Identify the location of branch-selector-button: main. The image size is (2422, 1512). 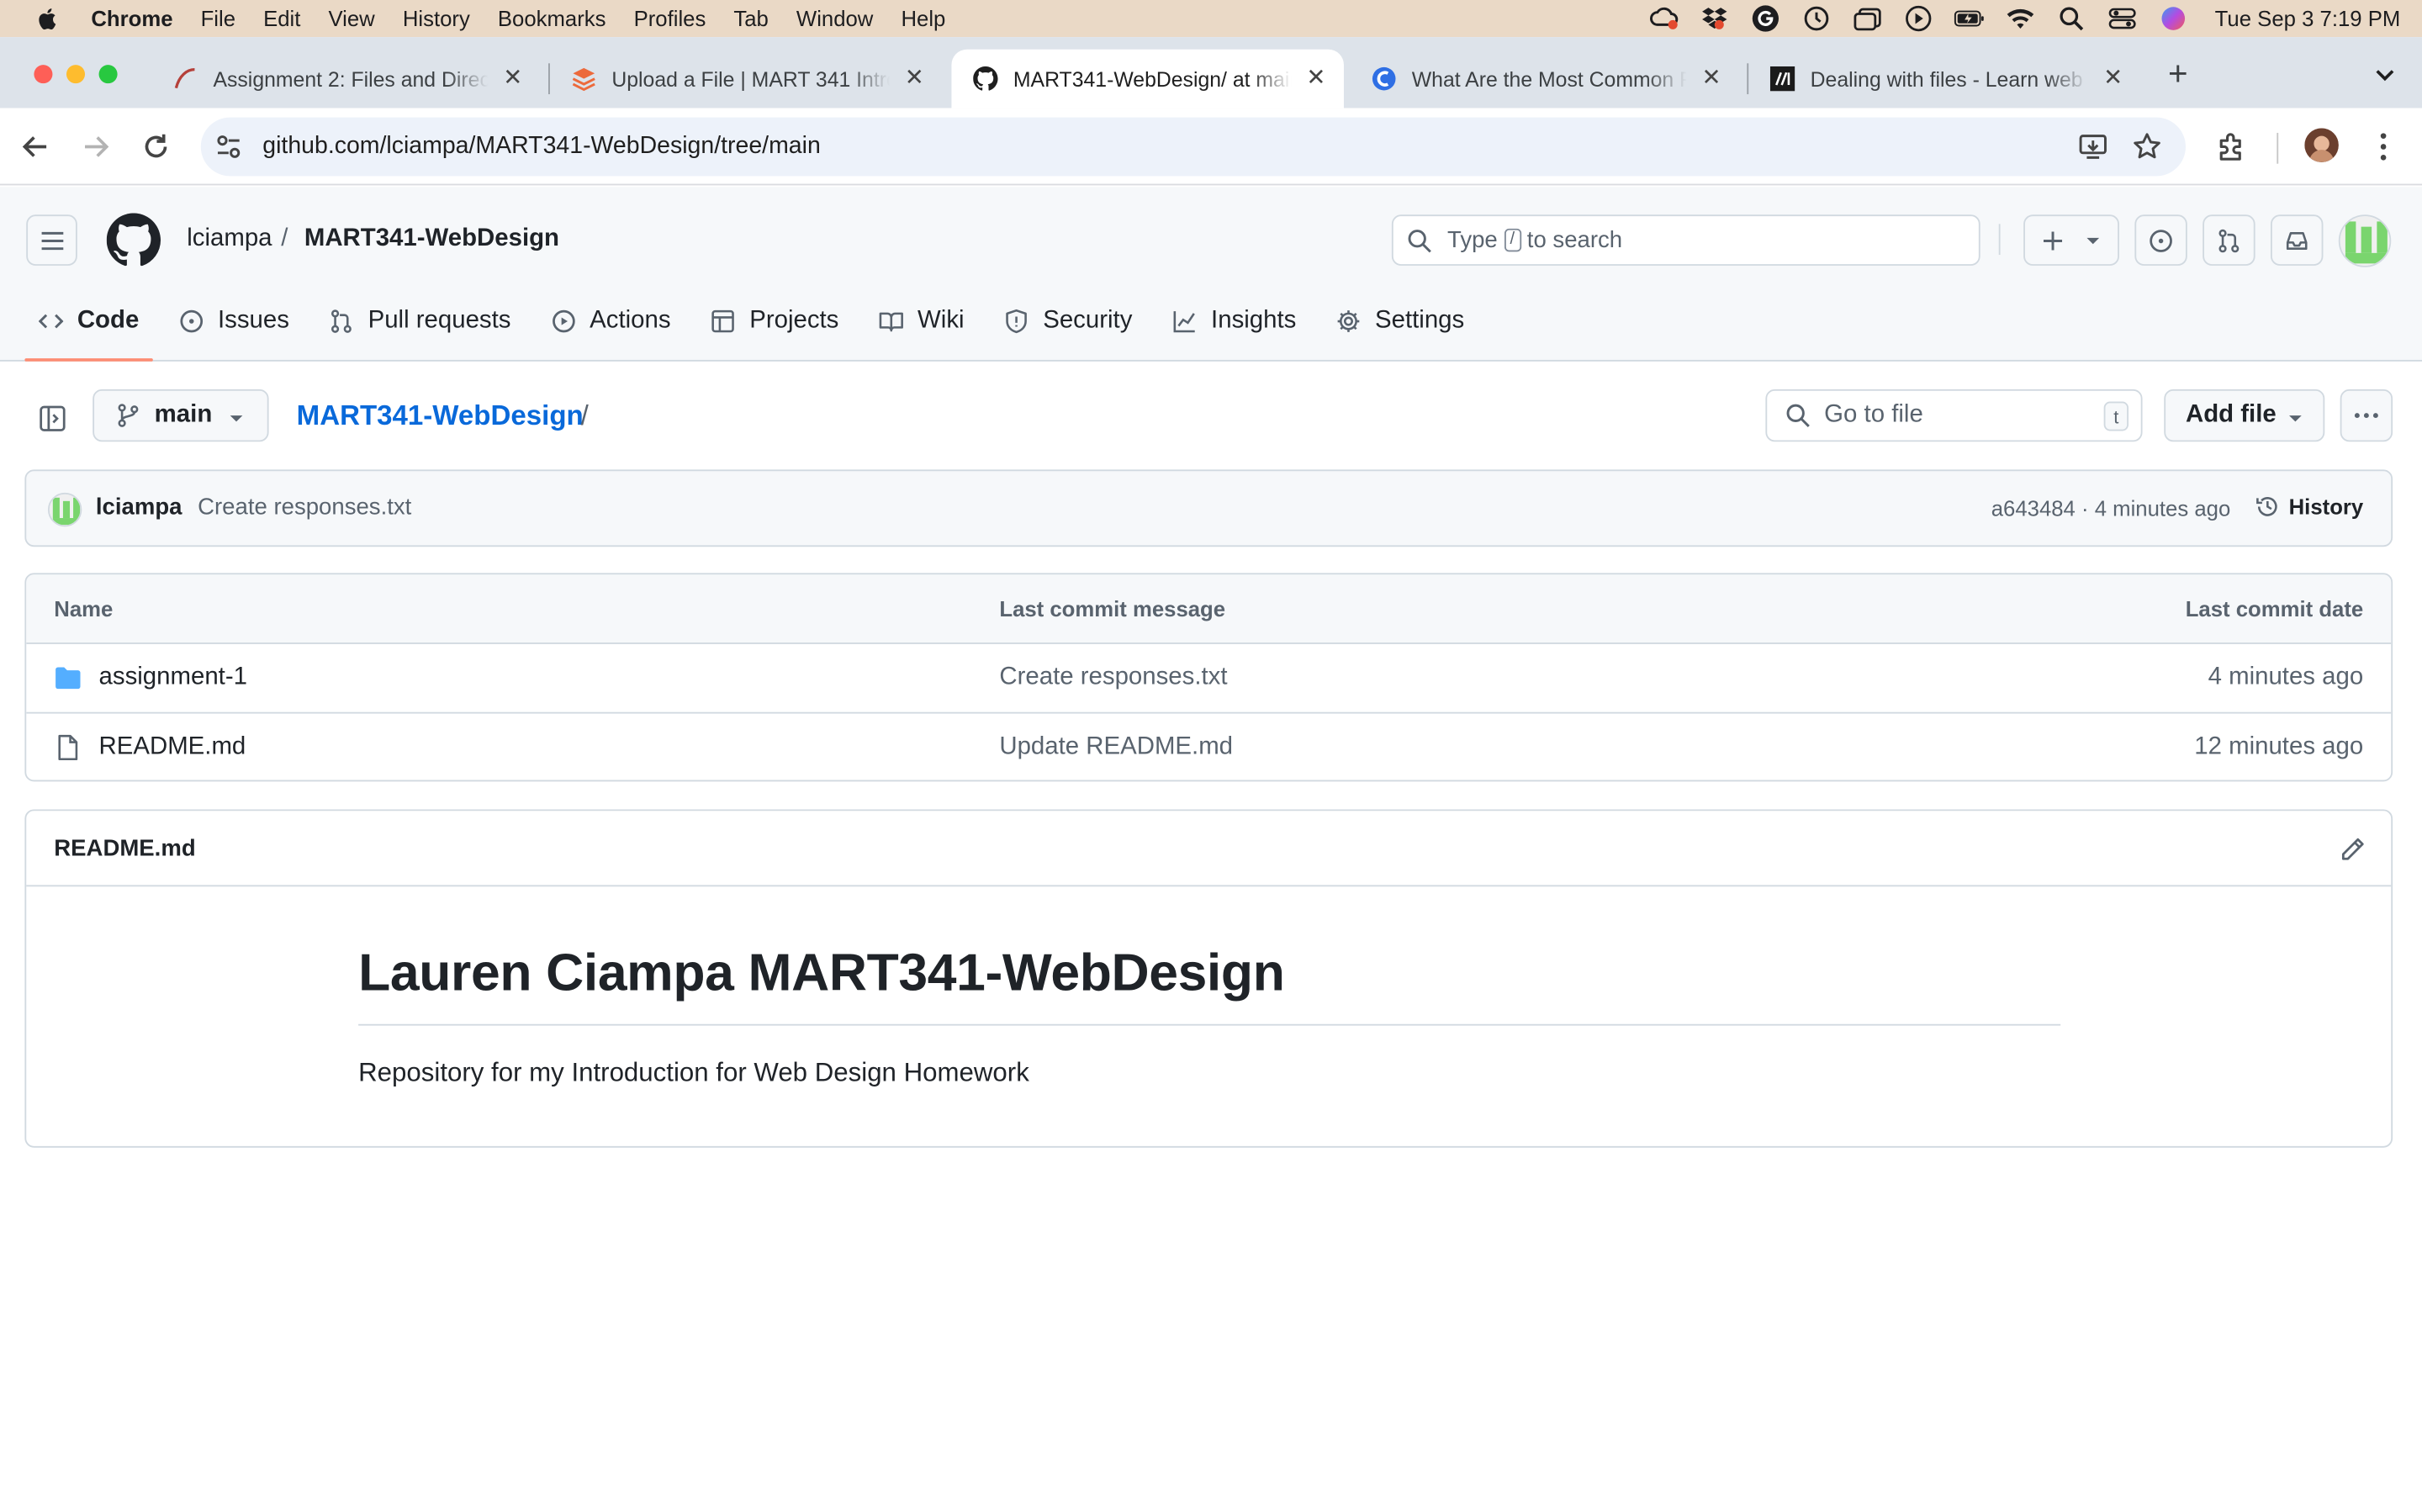
(181, 415).